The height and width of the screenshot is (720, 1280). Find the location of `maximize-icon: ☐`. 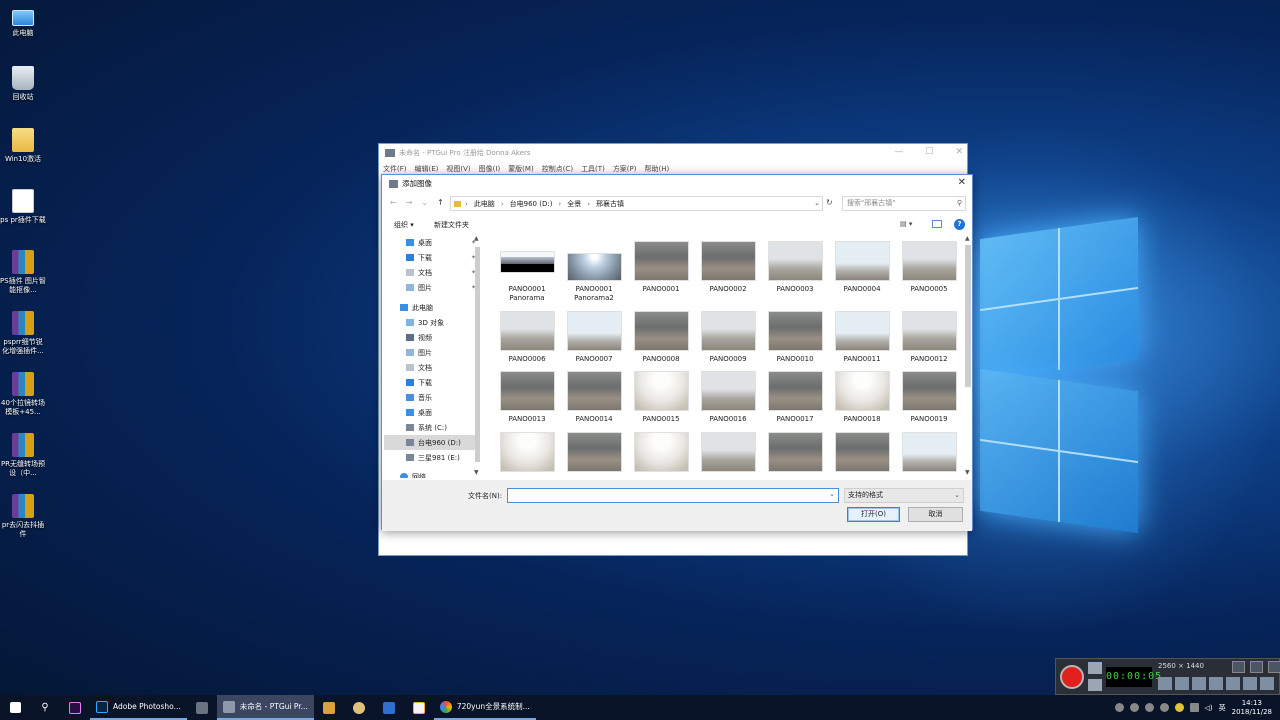

maximize-icon: ☐ is located at coordinates (929, 152).